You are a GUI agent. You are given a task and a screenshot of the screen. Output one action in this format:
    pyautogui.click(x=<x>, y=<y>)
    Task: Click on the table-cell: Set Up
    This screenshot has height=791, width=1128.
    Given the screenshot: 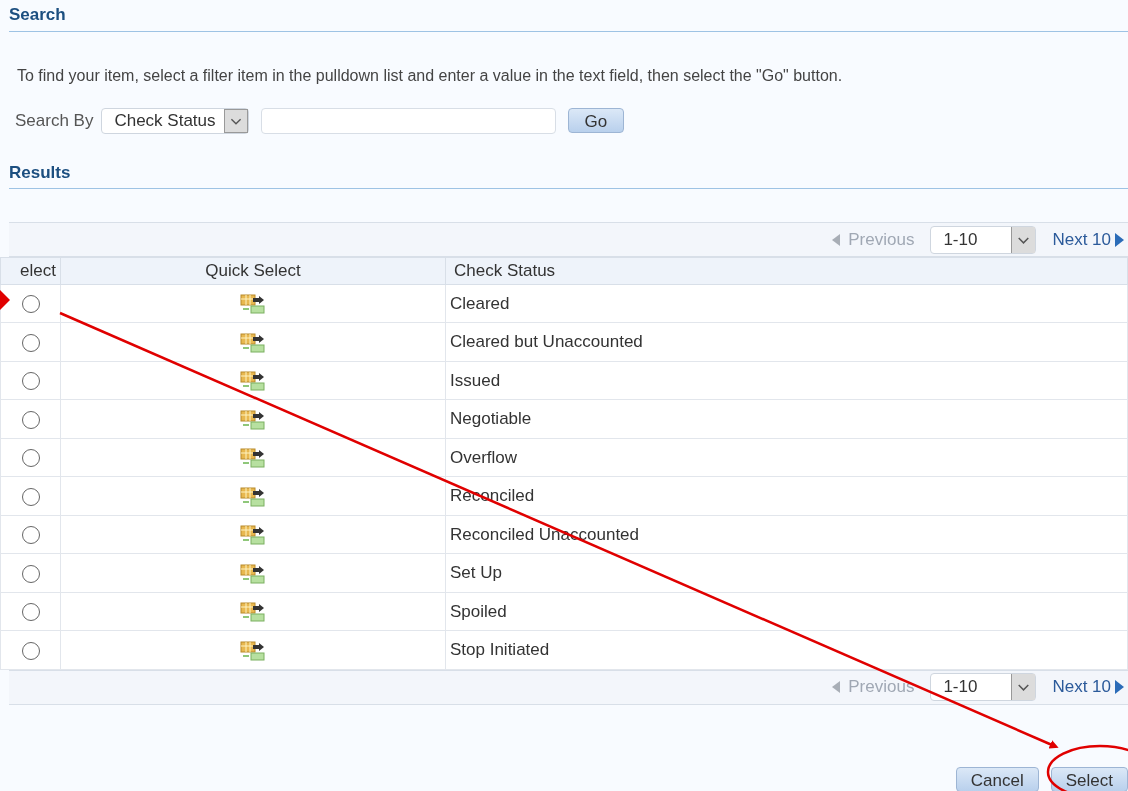 What is the action you would take?
    pyautogui.click(x=786, y=572)
    